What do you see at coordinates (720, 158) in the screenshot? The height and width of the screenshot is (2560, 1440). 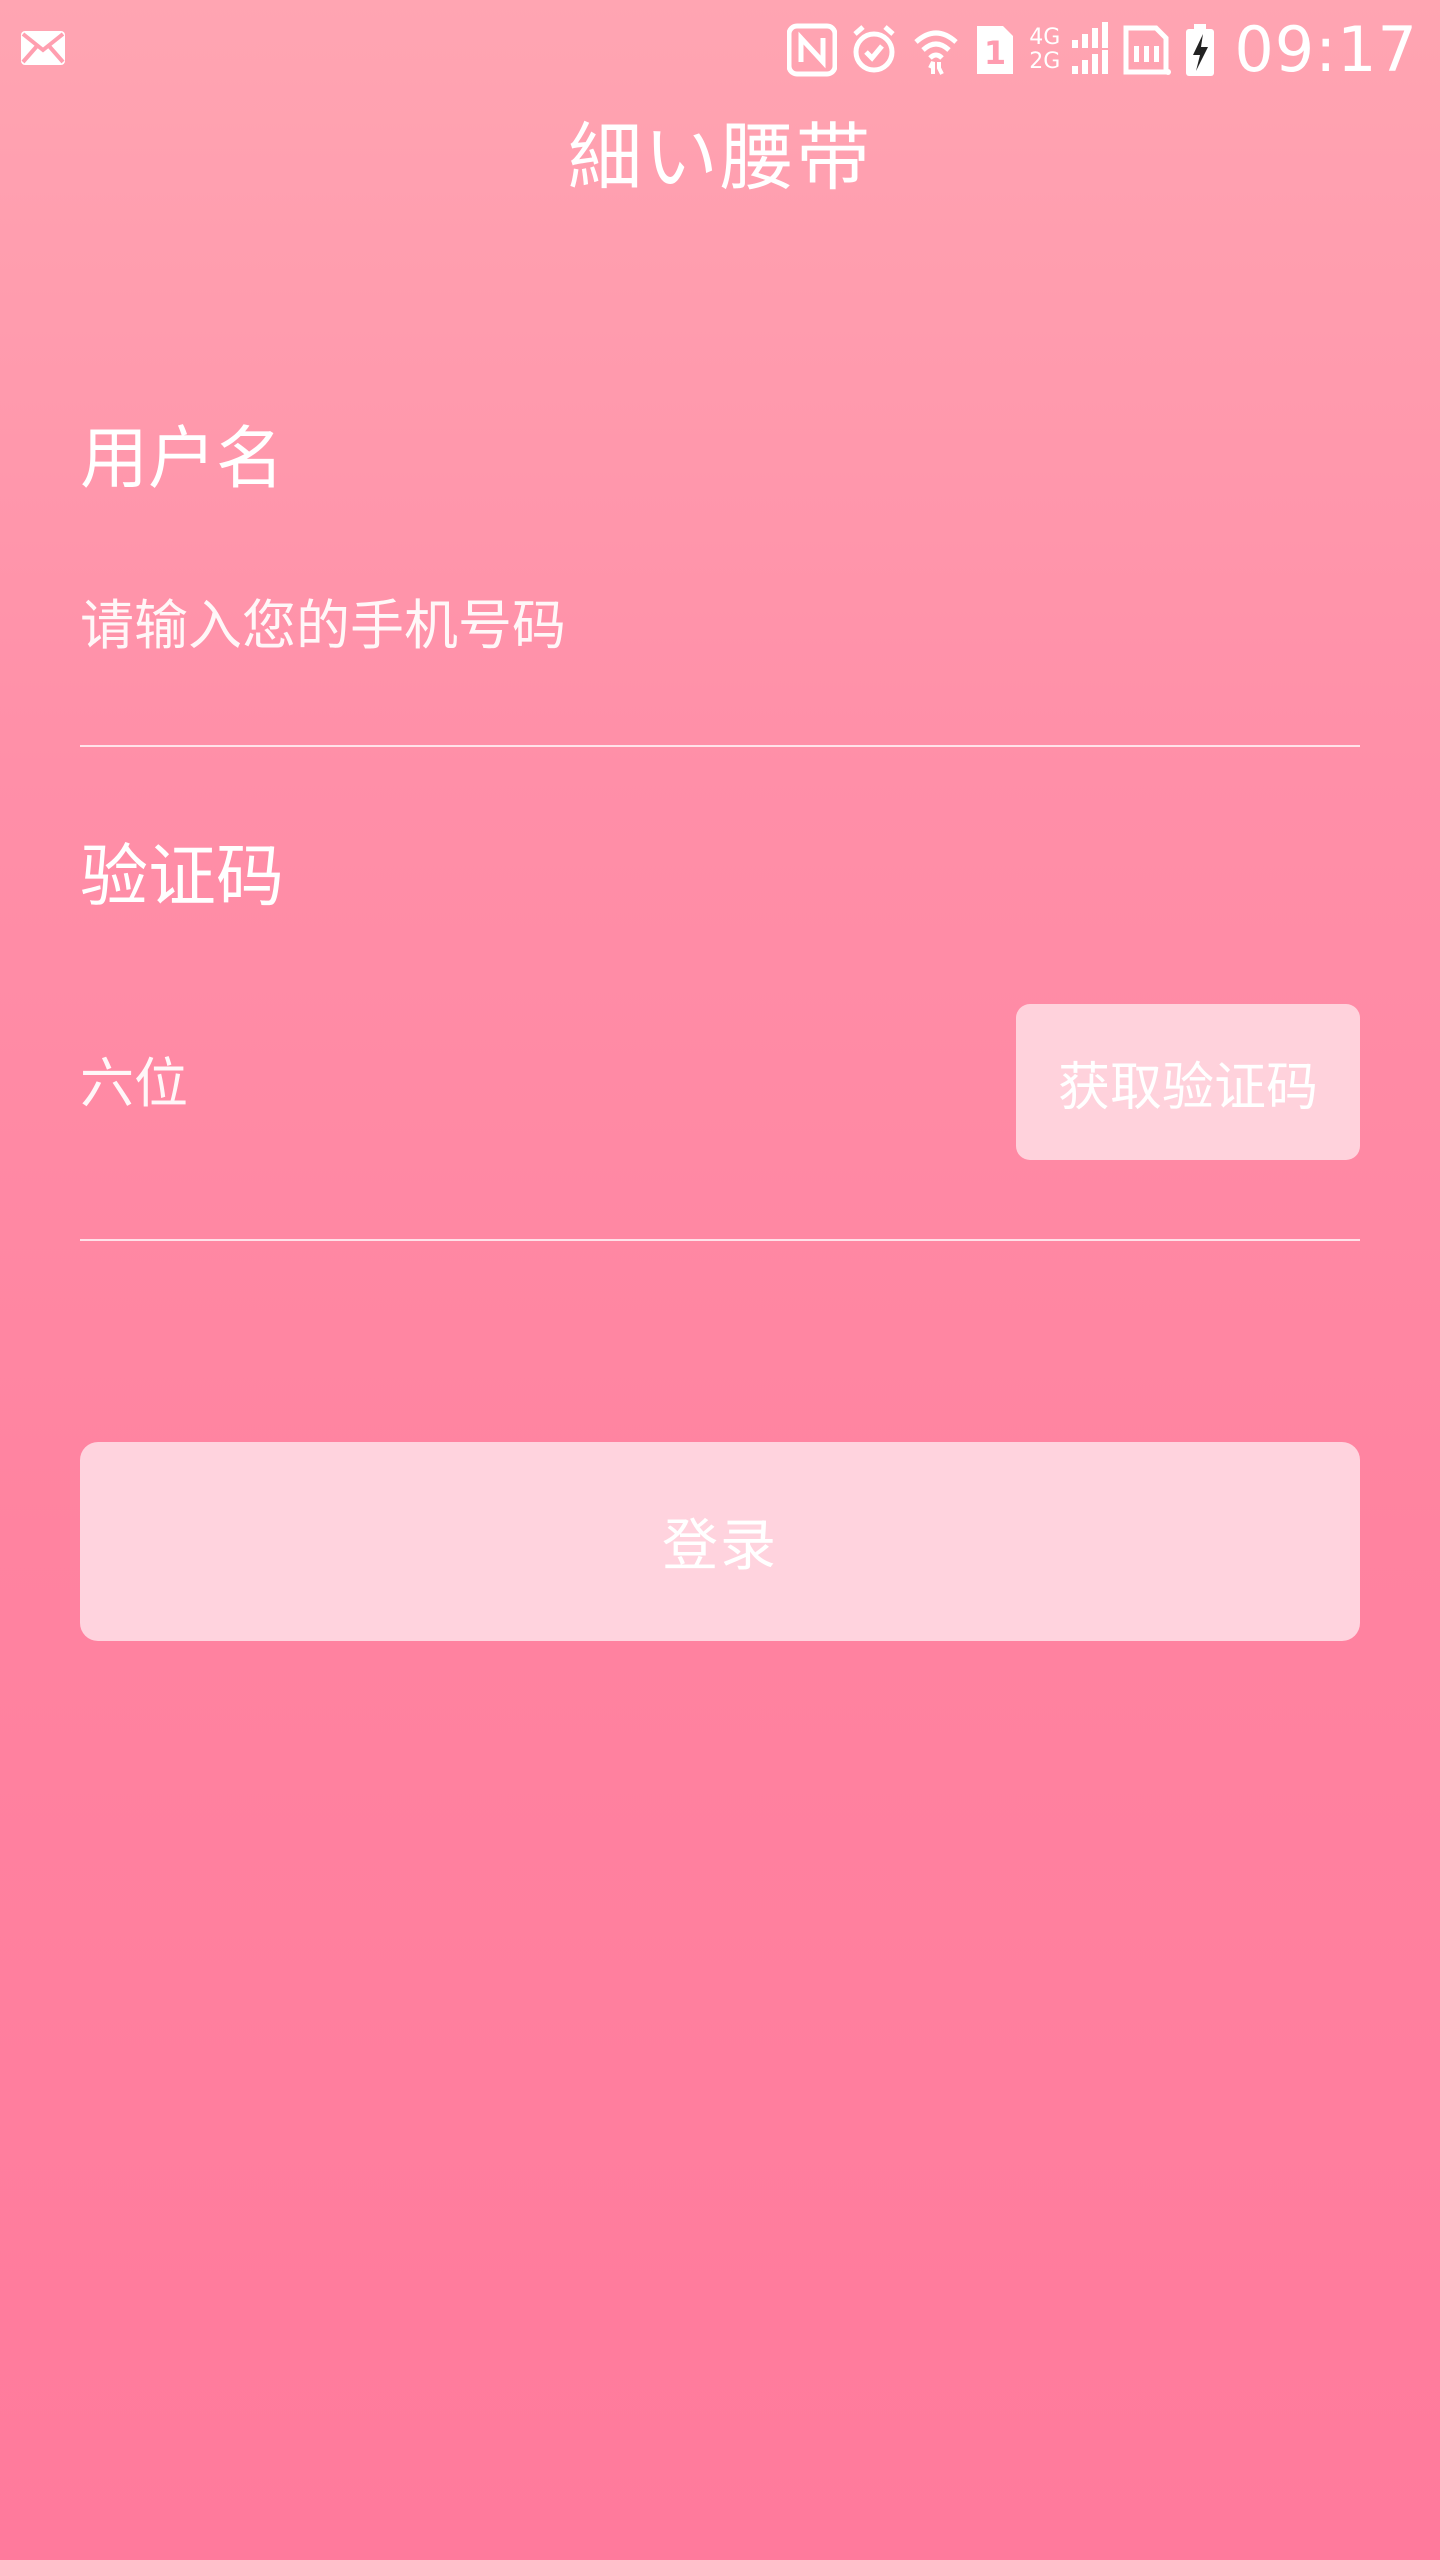 I see `page-title: 細い腰带` at bounding box center [720, 158].